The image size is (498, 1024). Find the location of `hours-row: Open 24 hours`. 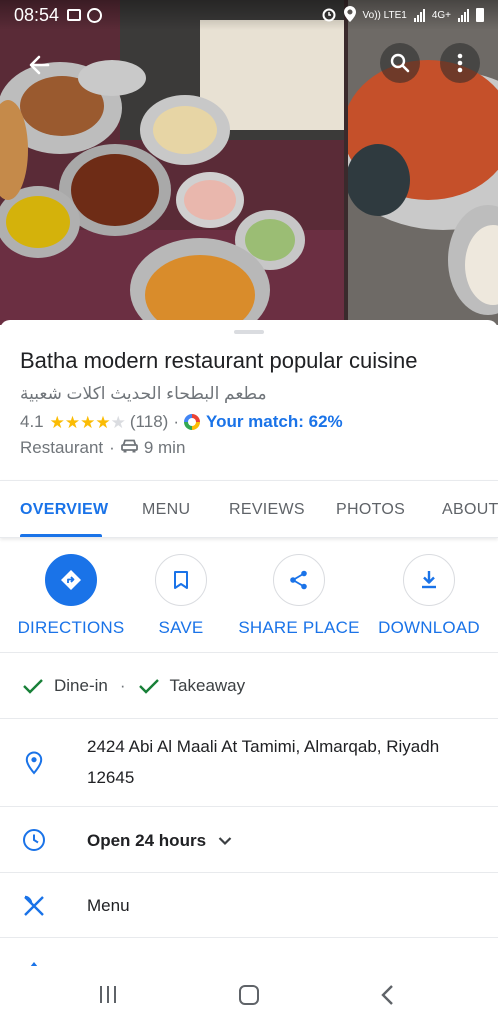

hours-row: Open 24 hours is located at coordinates (249, 840).